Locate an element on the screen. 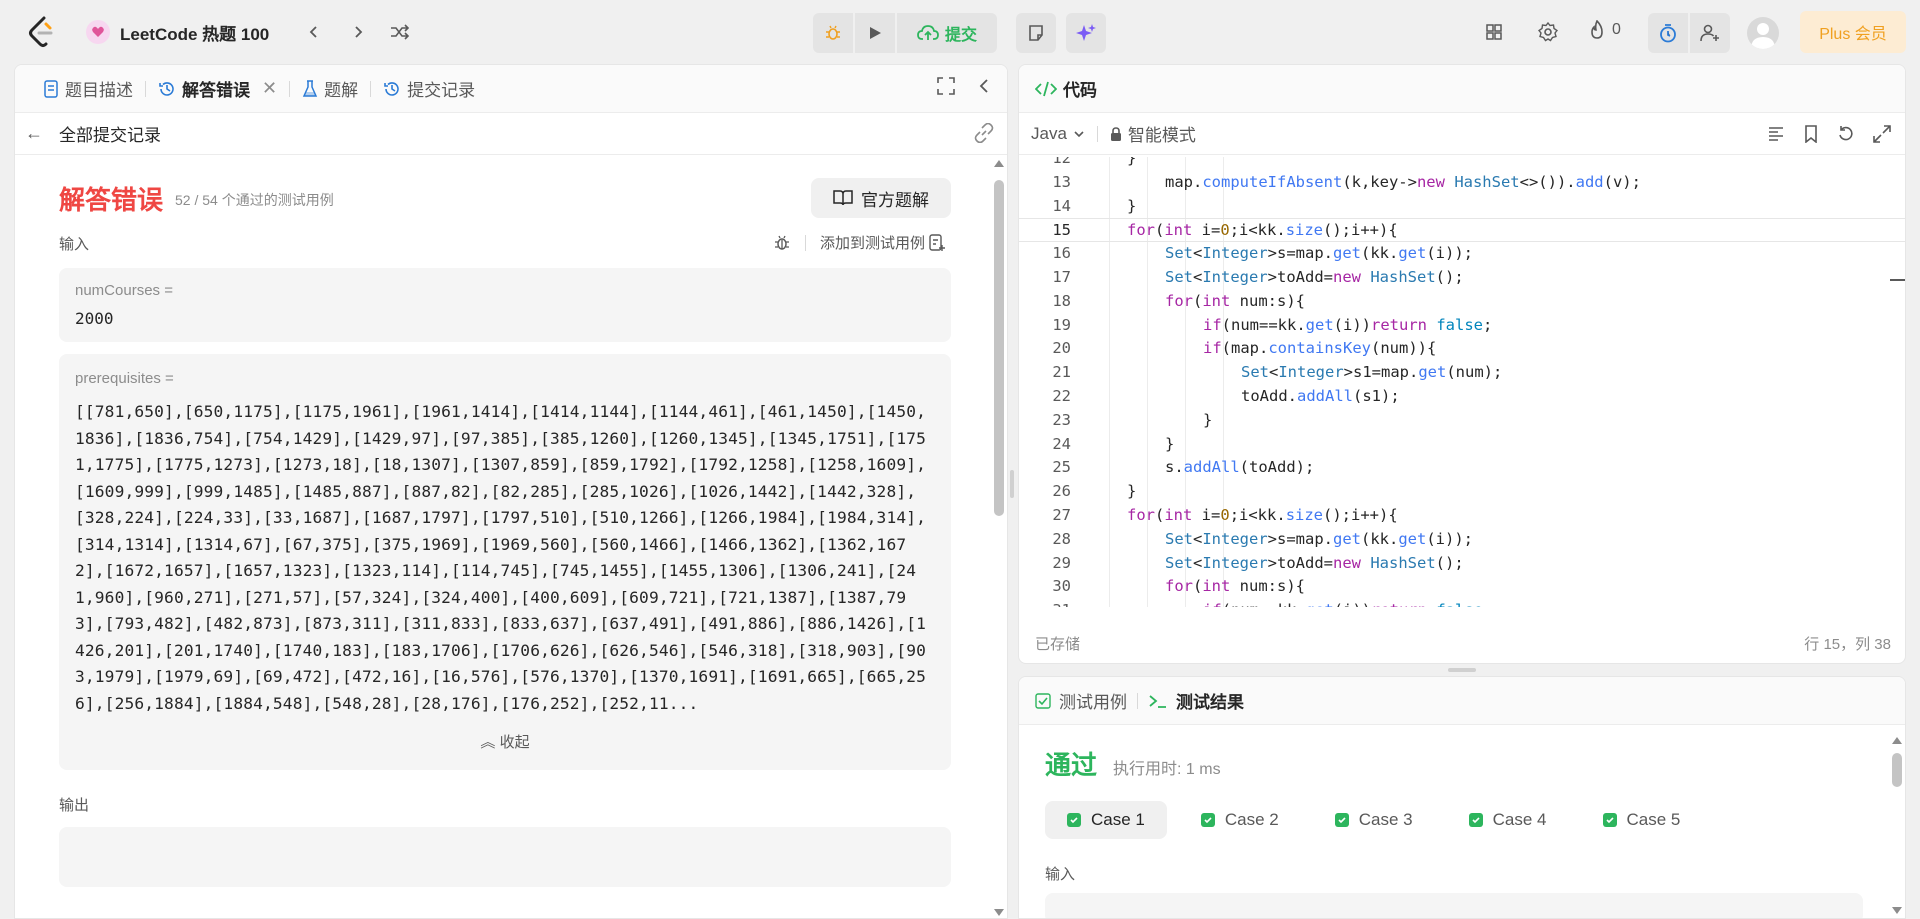 Image resolution: width=1920 pixels, height=919 pixels. checkbox-icon is located at coordinates (1043, 700).